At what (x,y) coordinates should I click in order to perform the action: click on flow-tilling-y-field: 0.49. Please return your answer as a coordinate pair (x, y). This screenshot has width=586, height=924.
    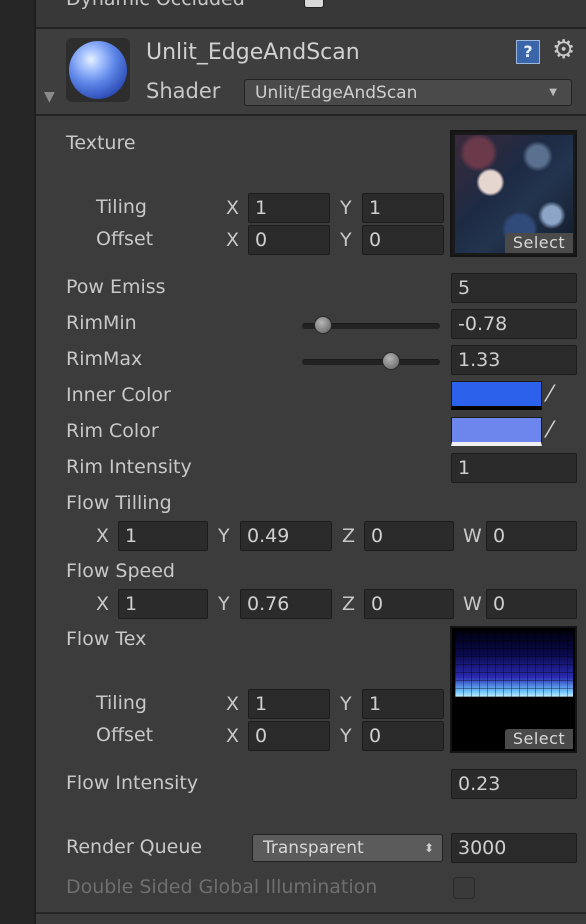
    Looking at the image, I should click on (286, 536).